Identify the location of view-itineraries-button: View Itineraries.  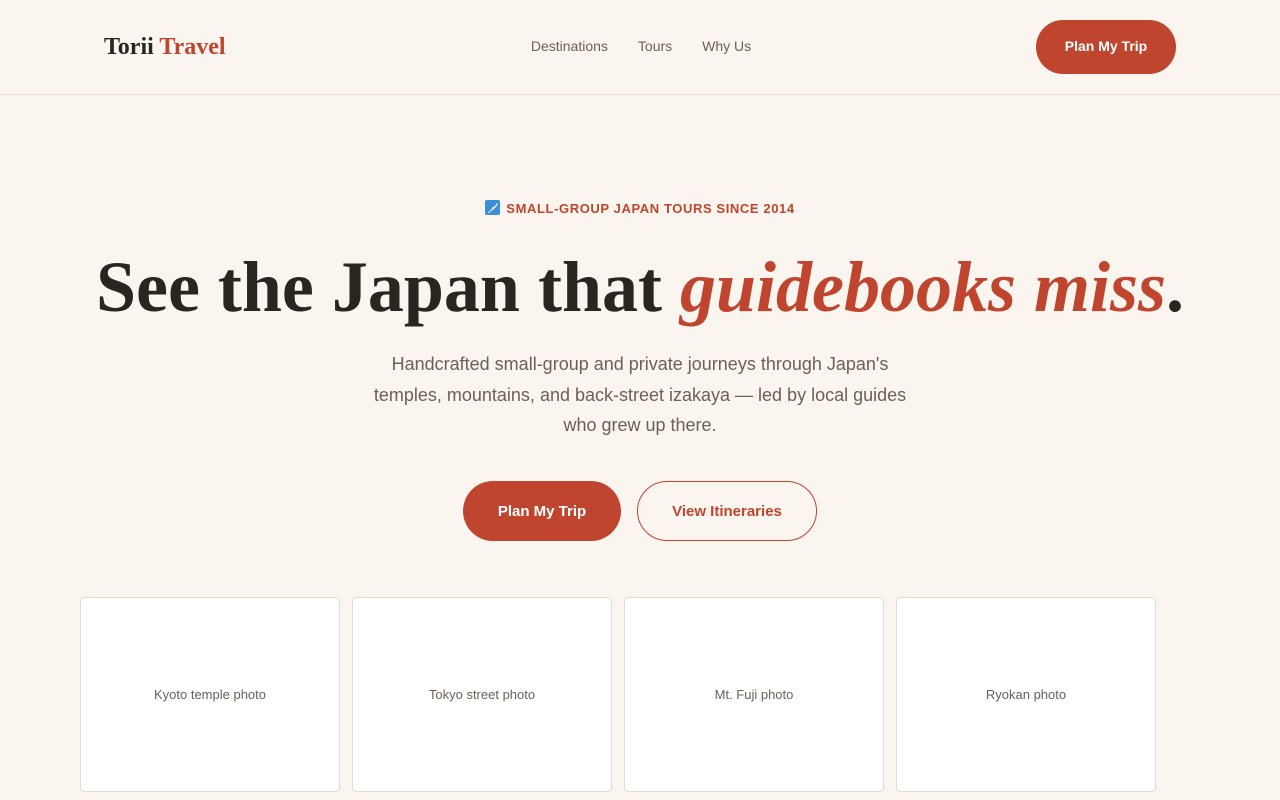
(727, 511).